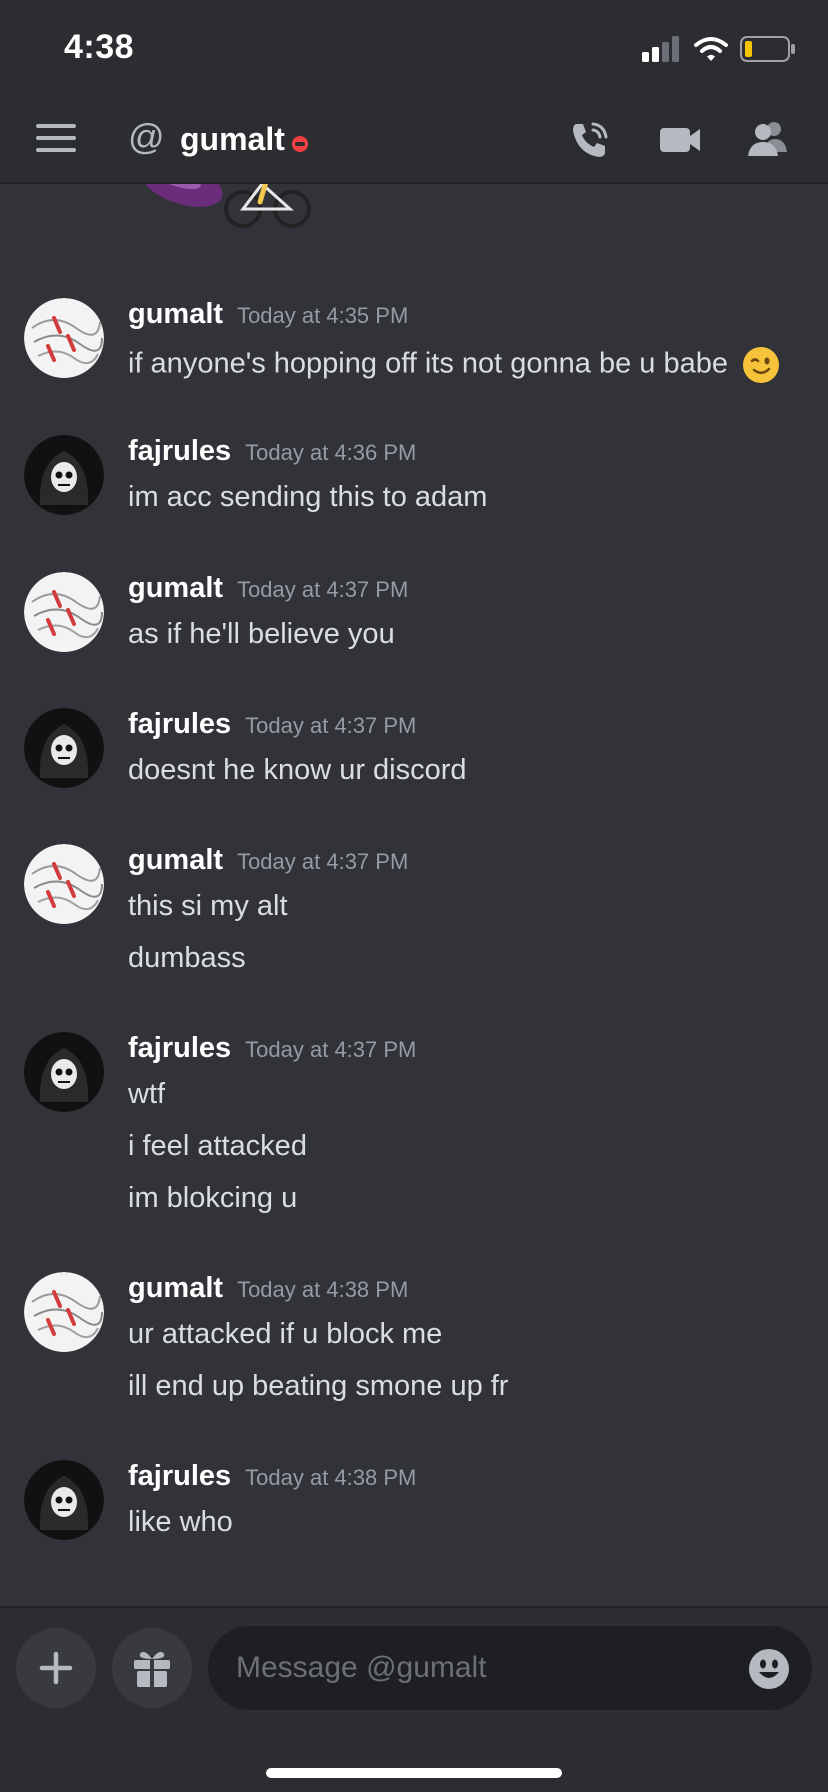 The width and height of the screenshot is (828, 1792). What do you see at coordinates (660, 49) in the screenshot?
I see `cellular-signal-icon` at bounding box center [660, 49].